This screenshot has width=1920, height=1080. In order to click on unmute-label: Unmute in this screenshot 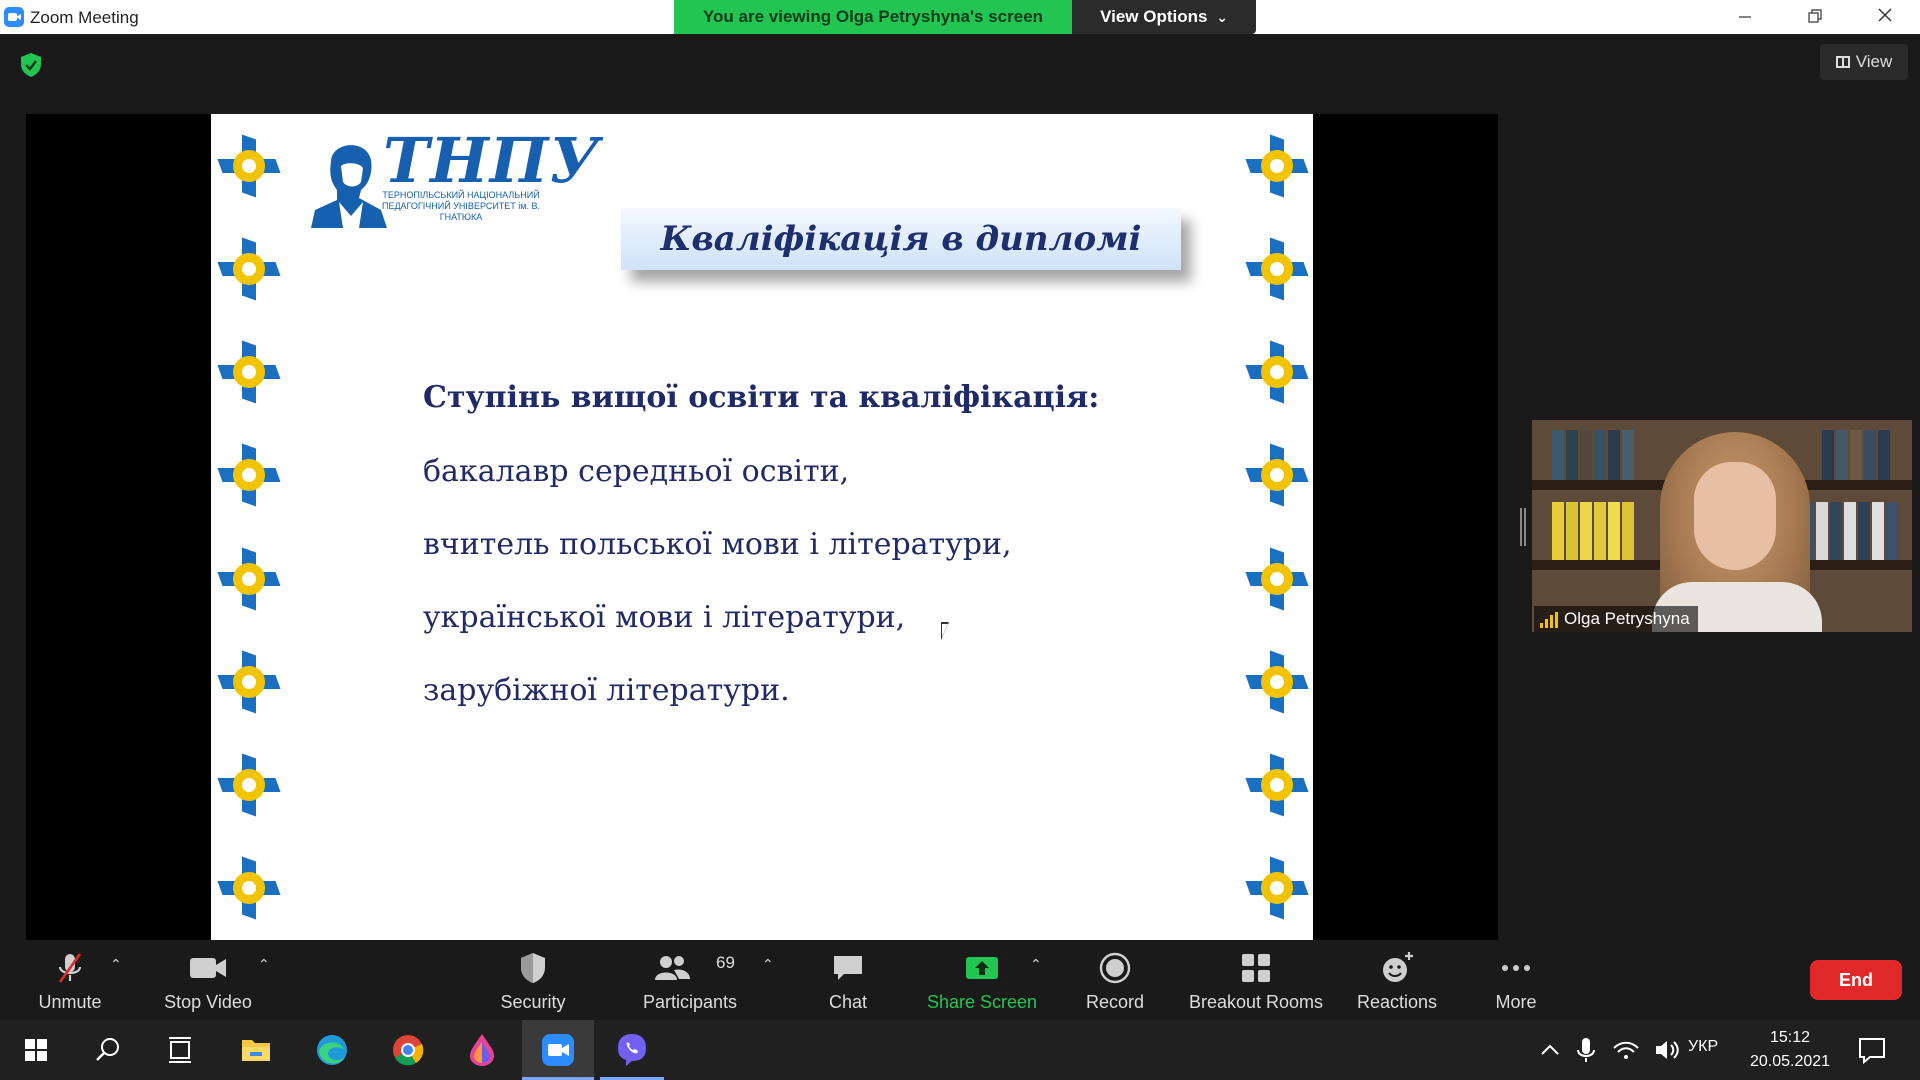, I will do `click(70, 1002)`.